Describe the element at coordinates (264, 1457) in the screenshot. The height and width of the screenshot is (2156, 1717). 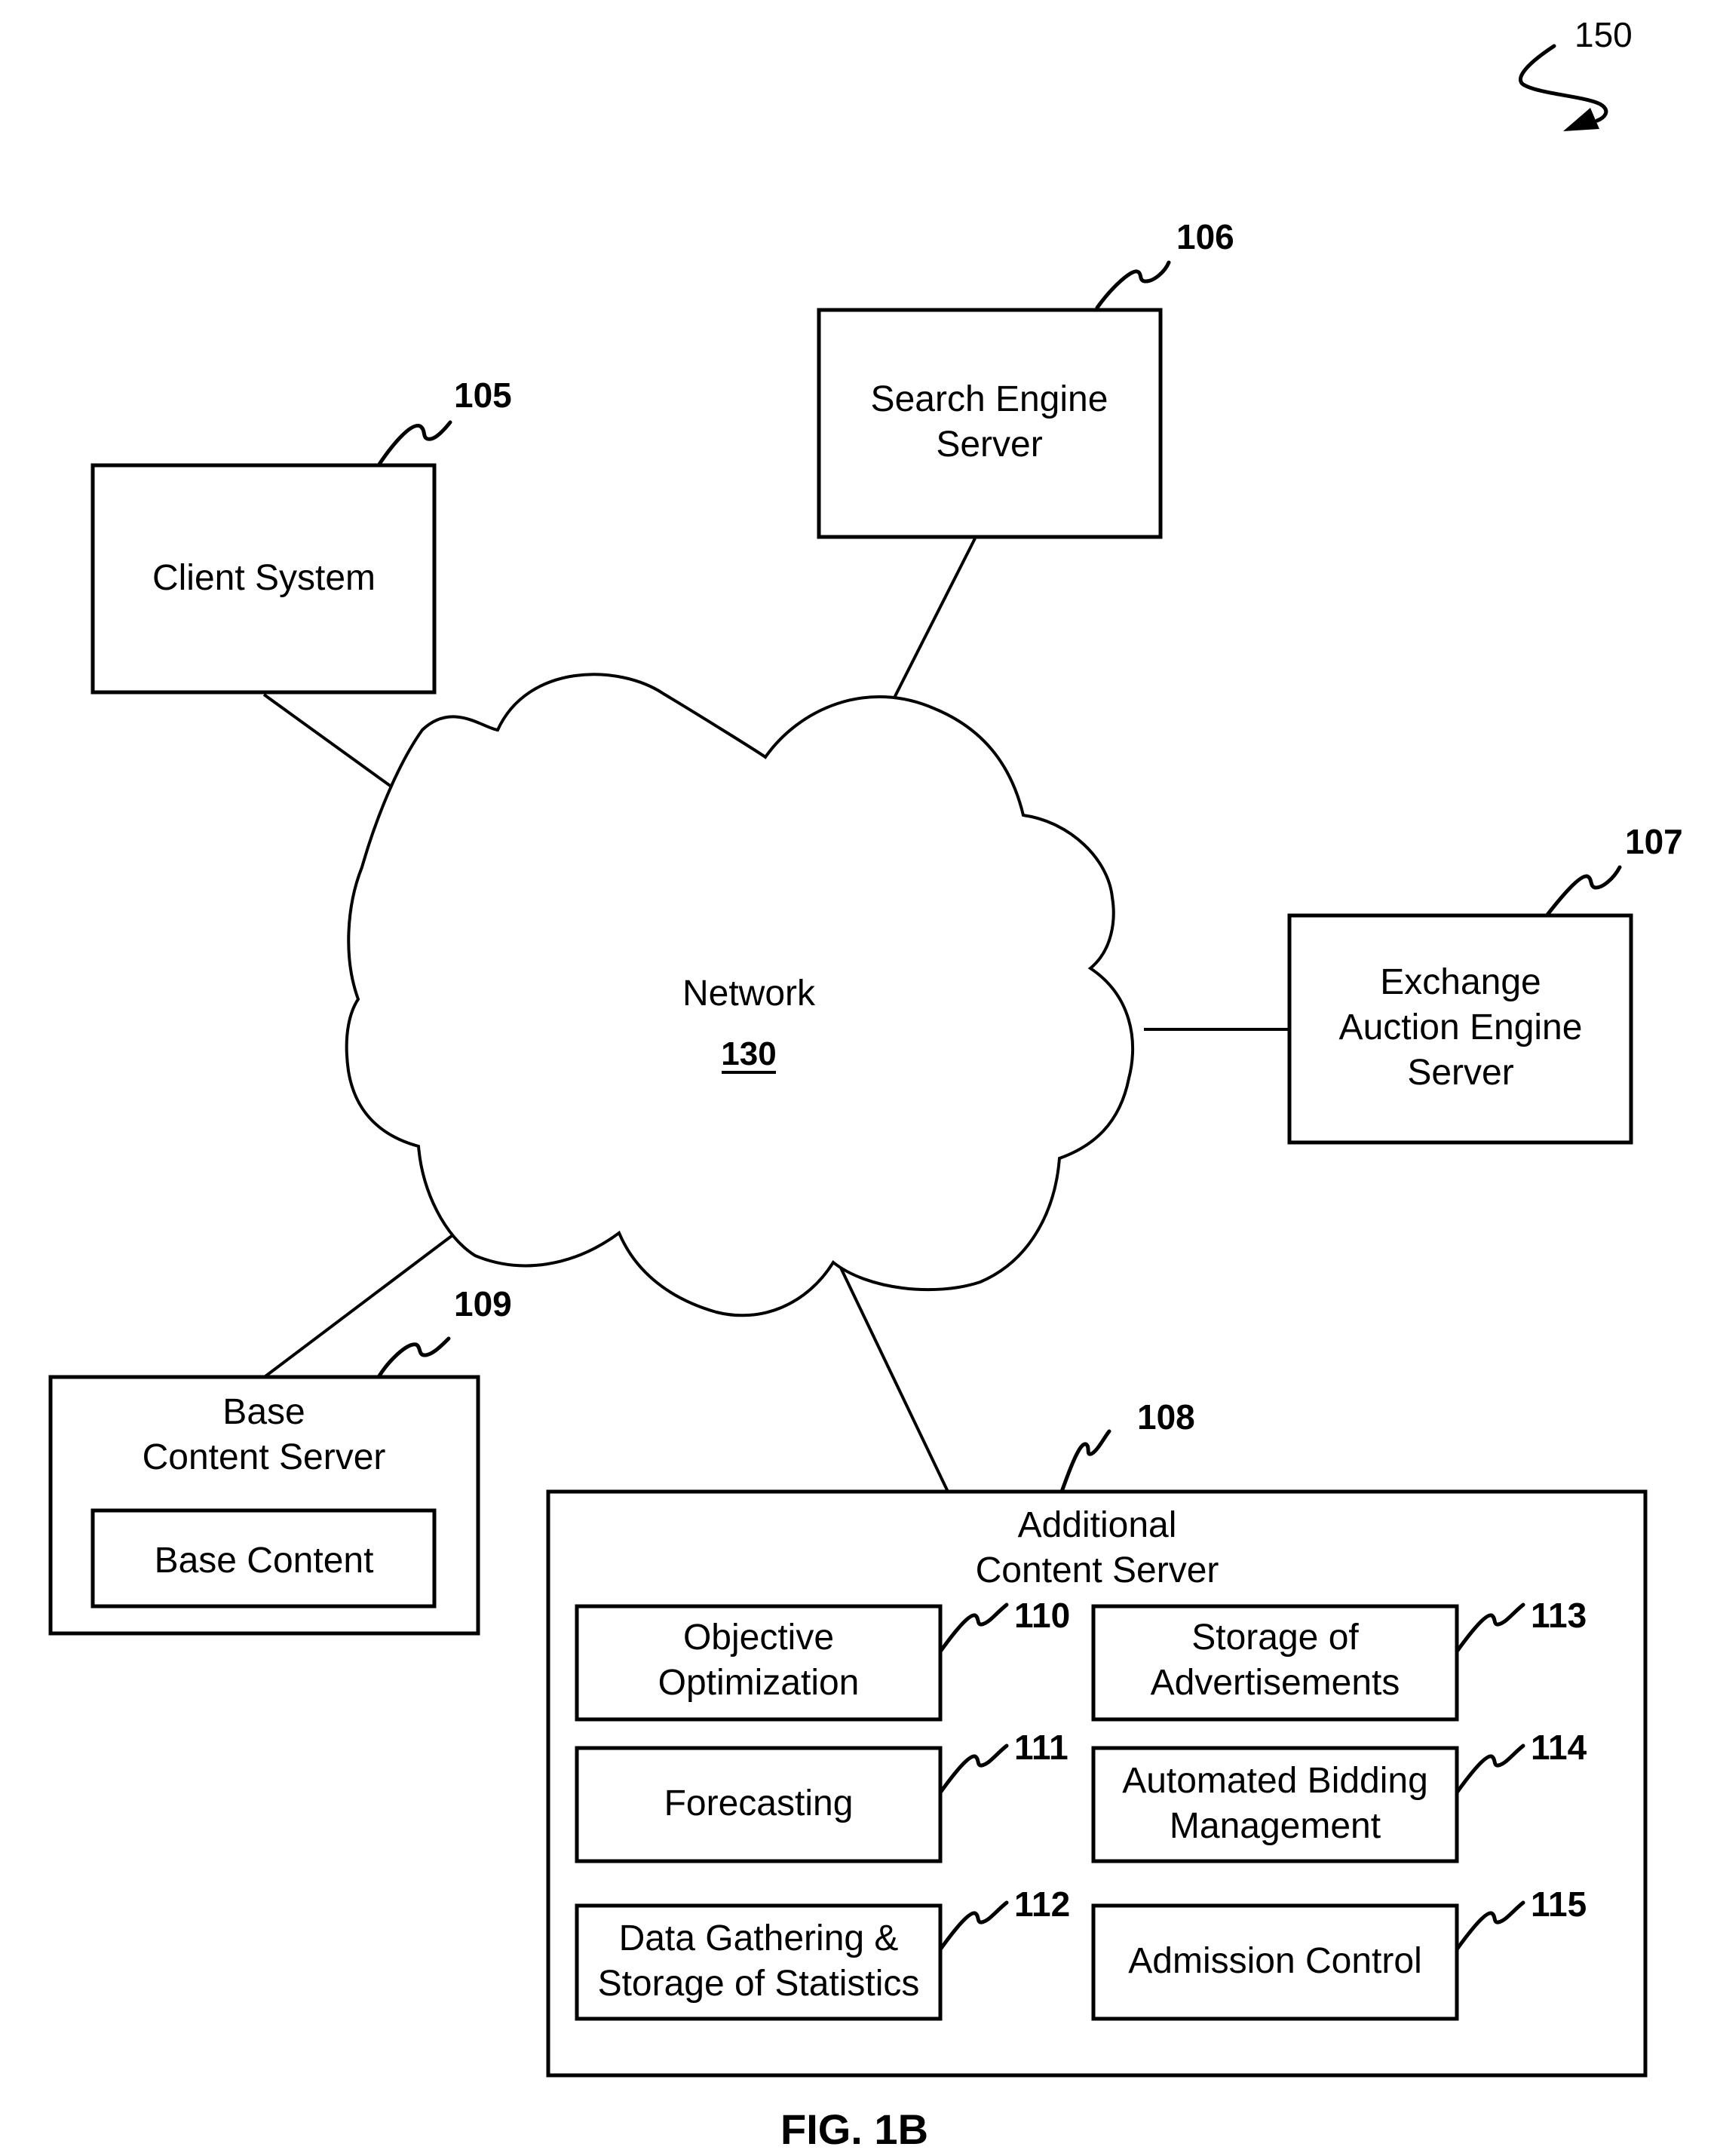
I see `base-server-label-line2: Content Server` at that location.